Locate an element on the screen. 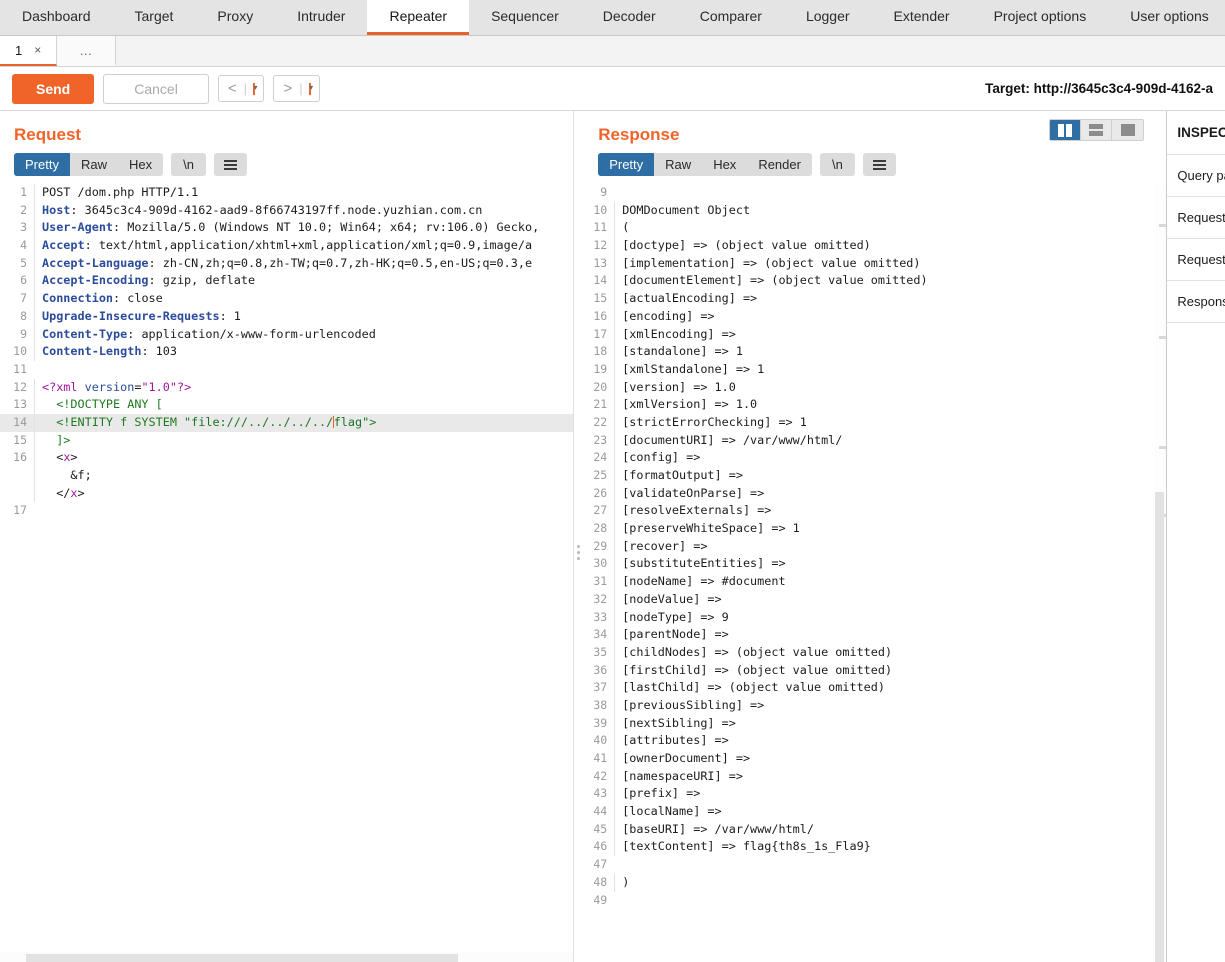 The image size is (1225, 962). close-icon: × is located at coordinates (37, 50).